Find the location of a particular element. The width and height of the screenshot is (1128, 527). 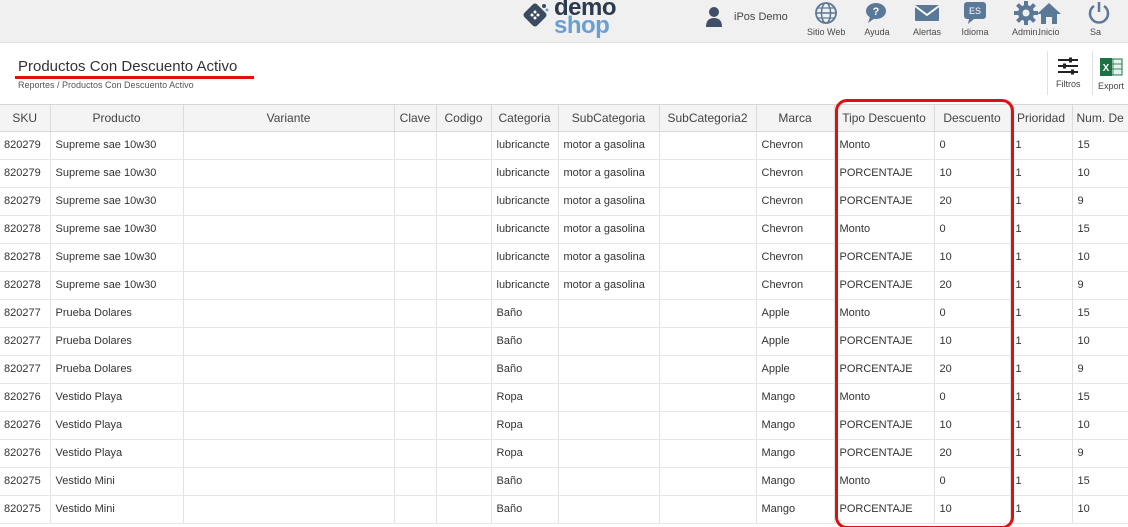

column-header-producto: Producto is located at coordinates (117, 118).